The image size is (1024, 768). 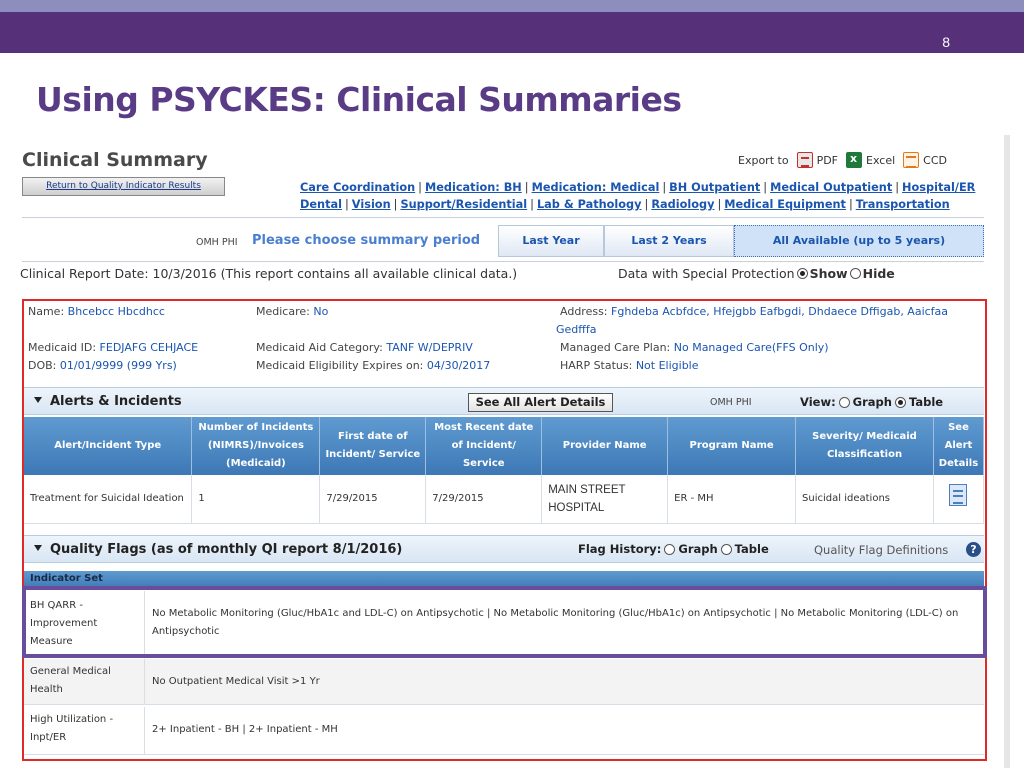 What do you see at coordinates (831, 187) in the screenshot?
I see `nav-link-medical-outpatient: Medical Outpatient` at bounding box center [831, 187].